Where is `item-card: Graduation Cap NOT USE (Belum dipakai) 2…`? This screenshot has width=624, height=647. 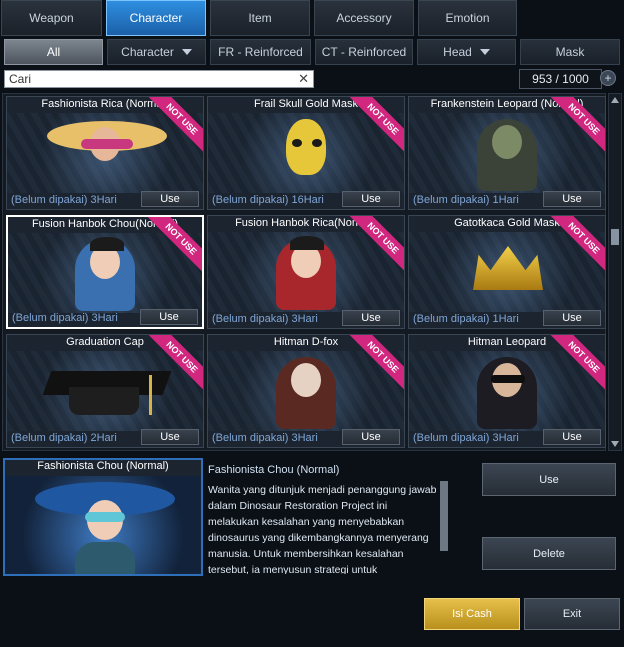 item-card: Graduation Cap NOT USE (Belum dipakai) 2… is located at coordinates (105, 391).